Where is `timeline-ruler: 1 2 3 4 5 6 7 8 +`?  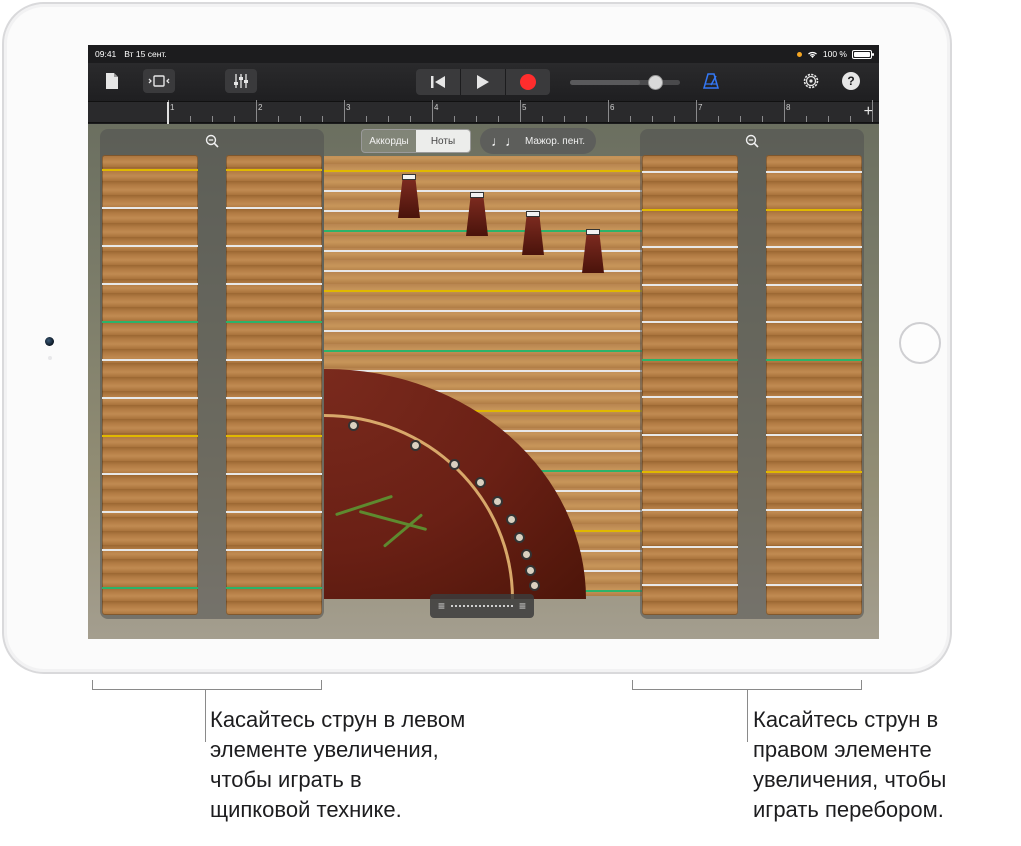 timeline-ruler: 1 2 3 4 5 6 7 8 + is located at coordinates (483, 112).